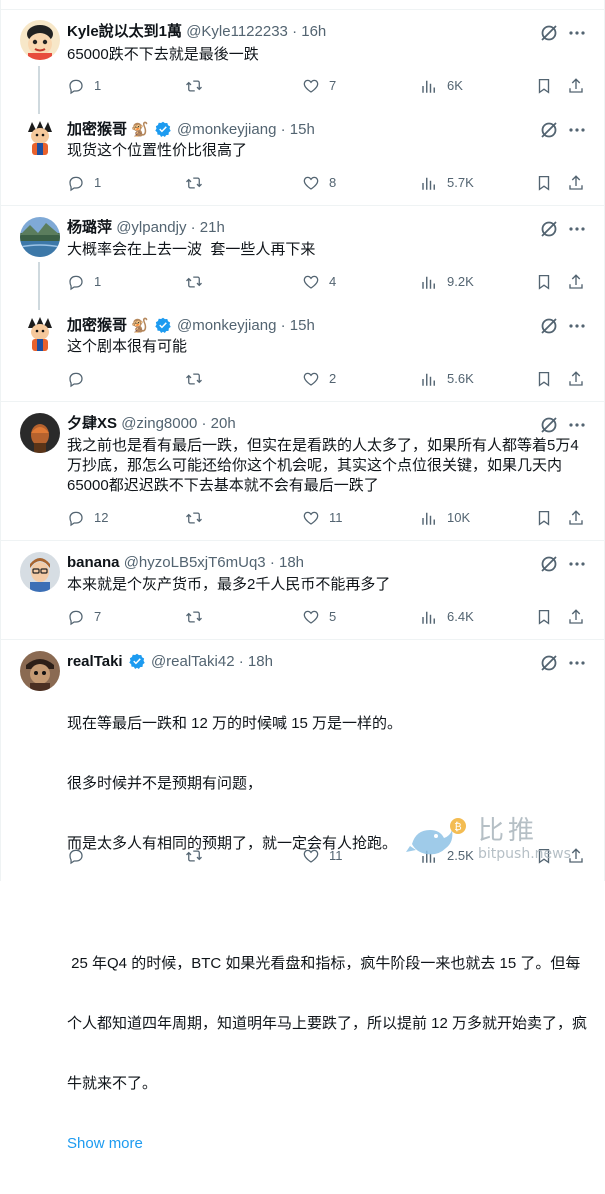 The width and height of the screenshot is (605, 1194). Describe the element at coordinates (151, 227) in the screenshot. I see `handle: @ylpandjy` at that location.